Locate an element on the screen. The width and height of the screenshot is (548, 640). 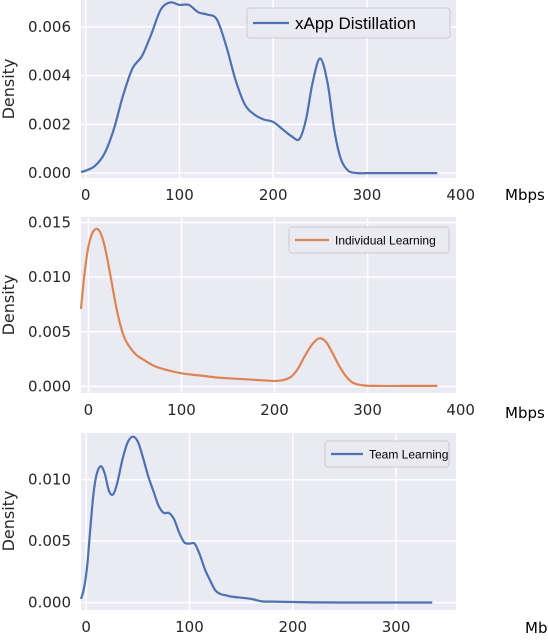
legend-label: Team Learning is located at coordinates (408, 454).